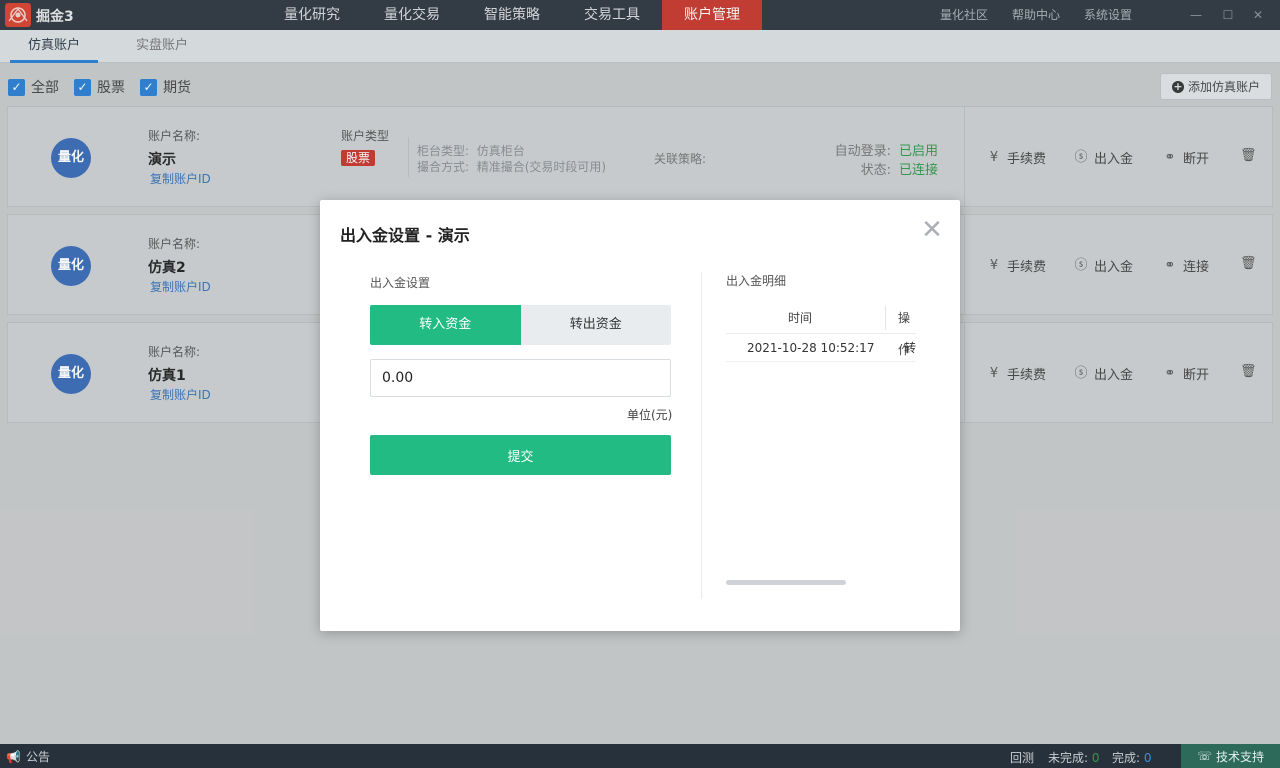 Image resolution: width=1280 pixels, height=768 pixels. I want to click on direction-toggle: 转入资金 转出资金, so click(520, 325).